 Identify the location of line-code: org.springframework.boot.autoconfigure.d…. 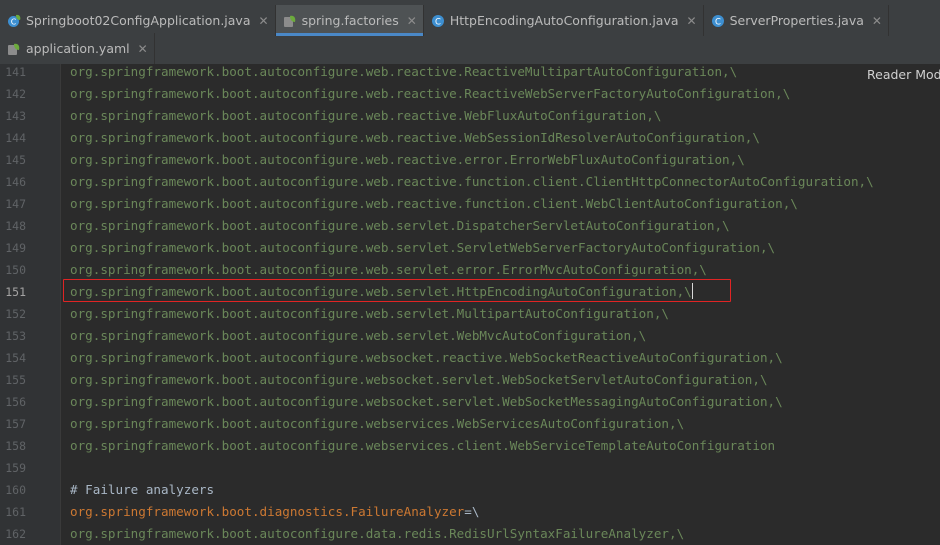
(377, 534).